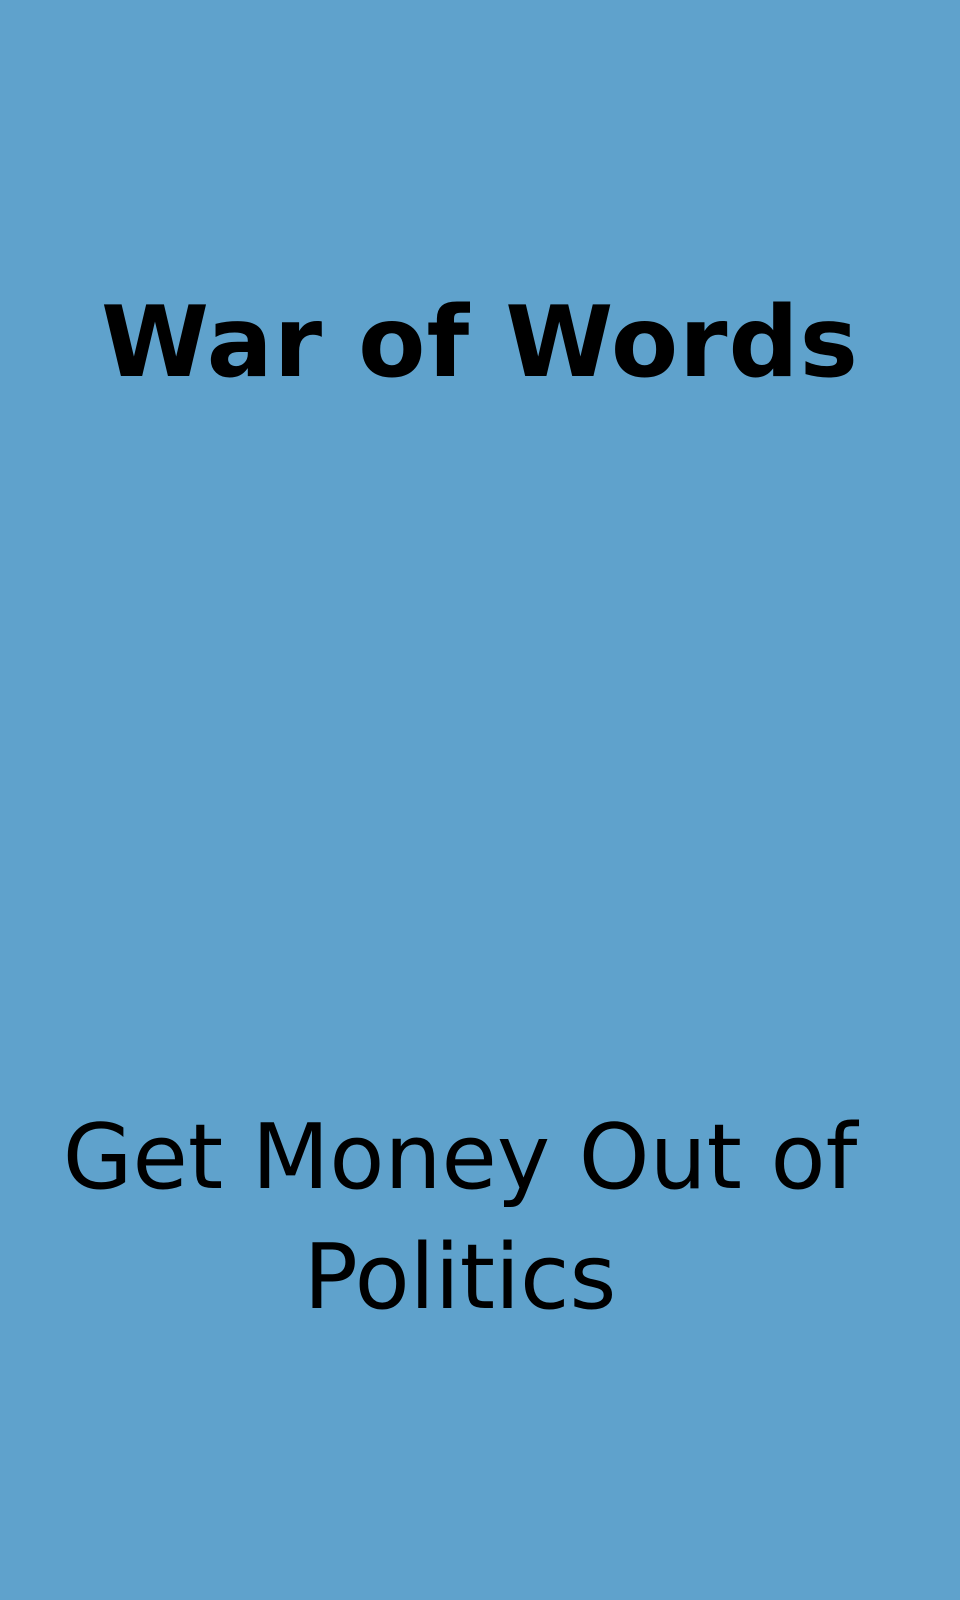  What do you see at coordinates (479, 343) in the screenshot?
I see `card-title: War of Words` at bounding box center [479, 343].